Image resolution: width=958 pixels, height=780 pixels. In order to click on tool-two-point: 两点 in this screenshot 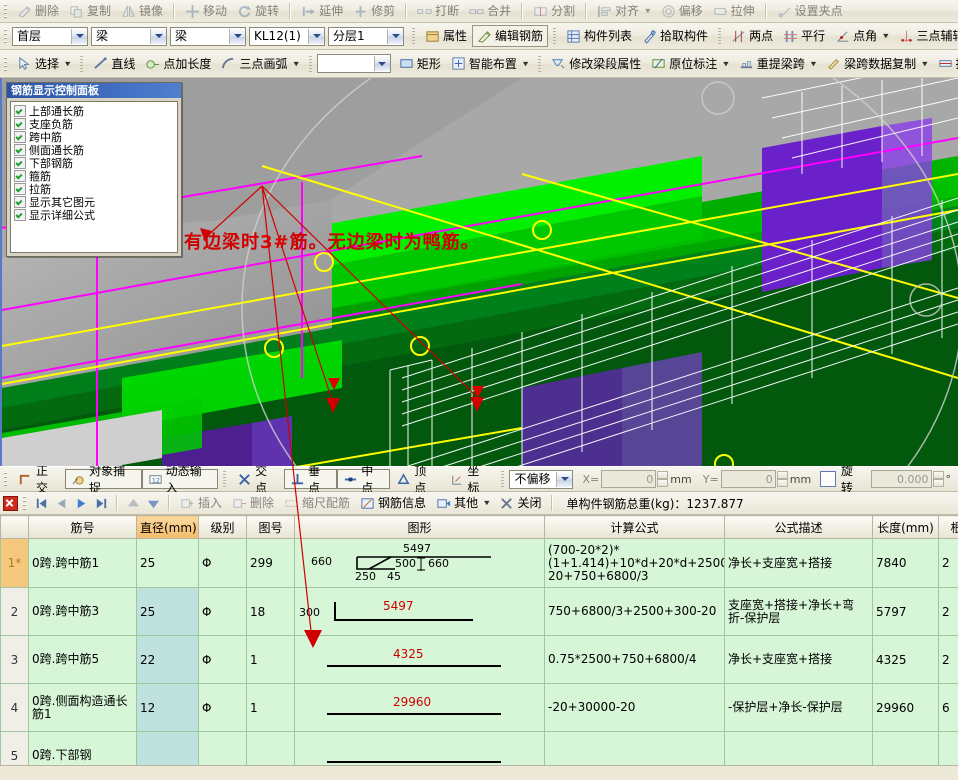, I will do `click(752, 36)`.